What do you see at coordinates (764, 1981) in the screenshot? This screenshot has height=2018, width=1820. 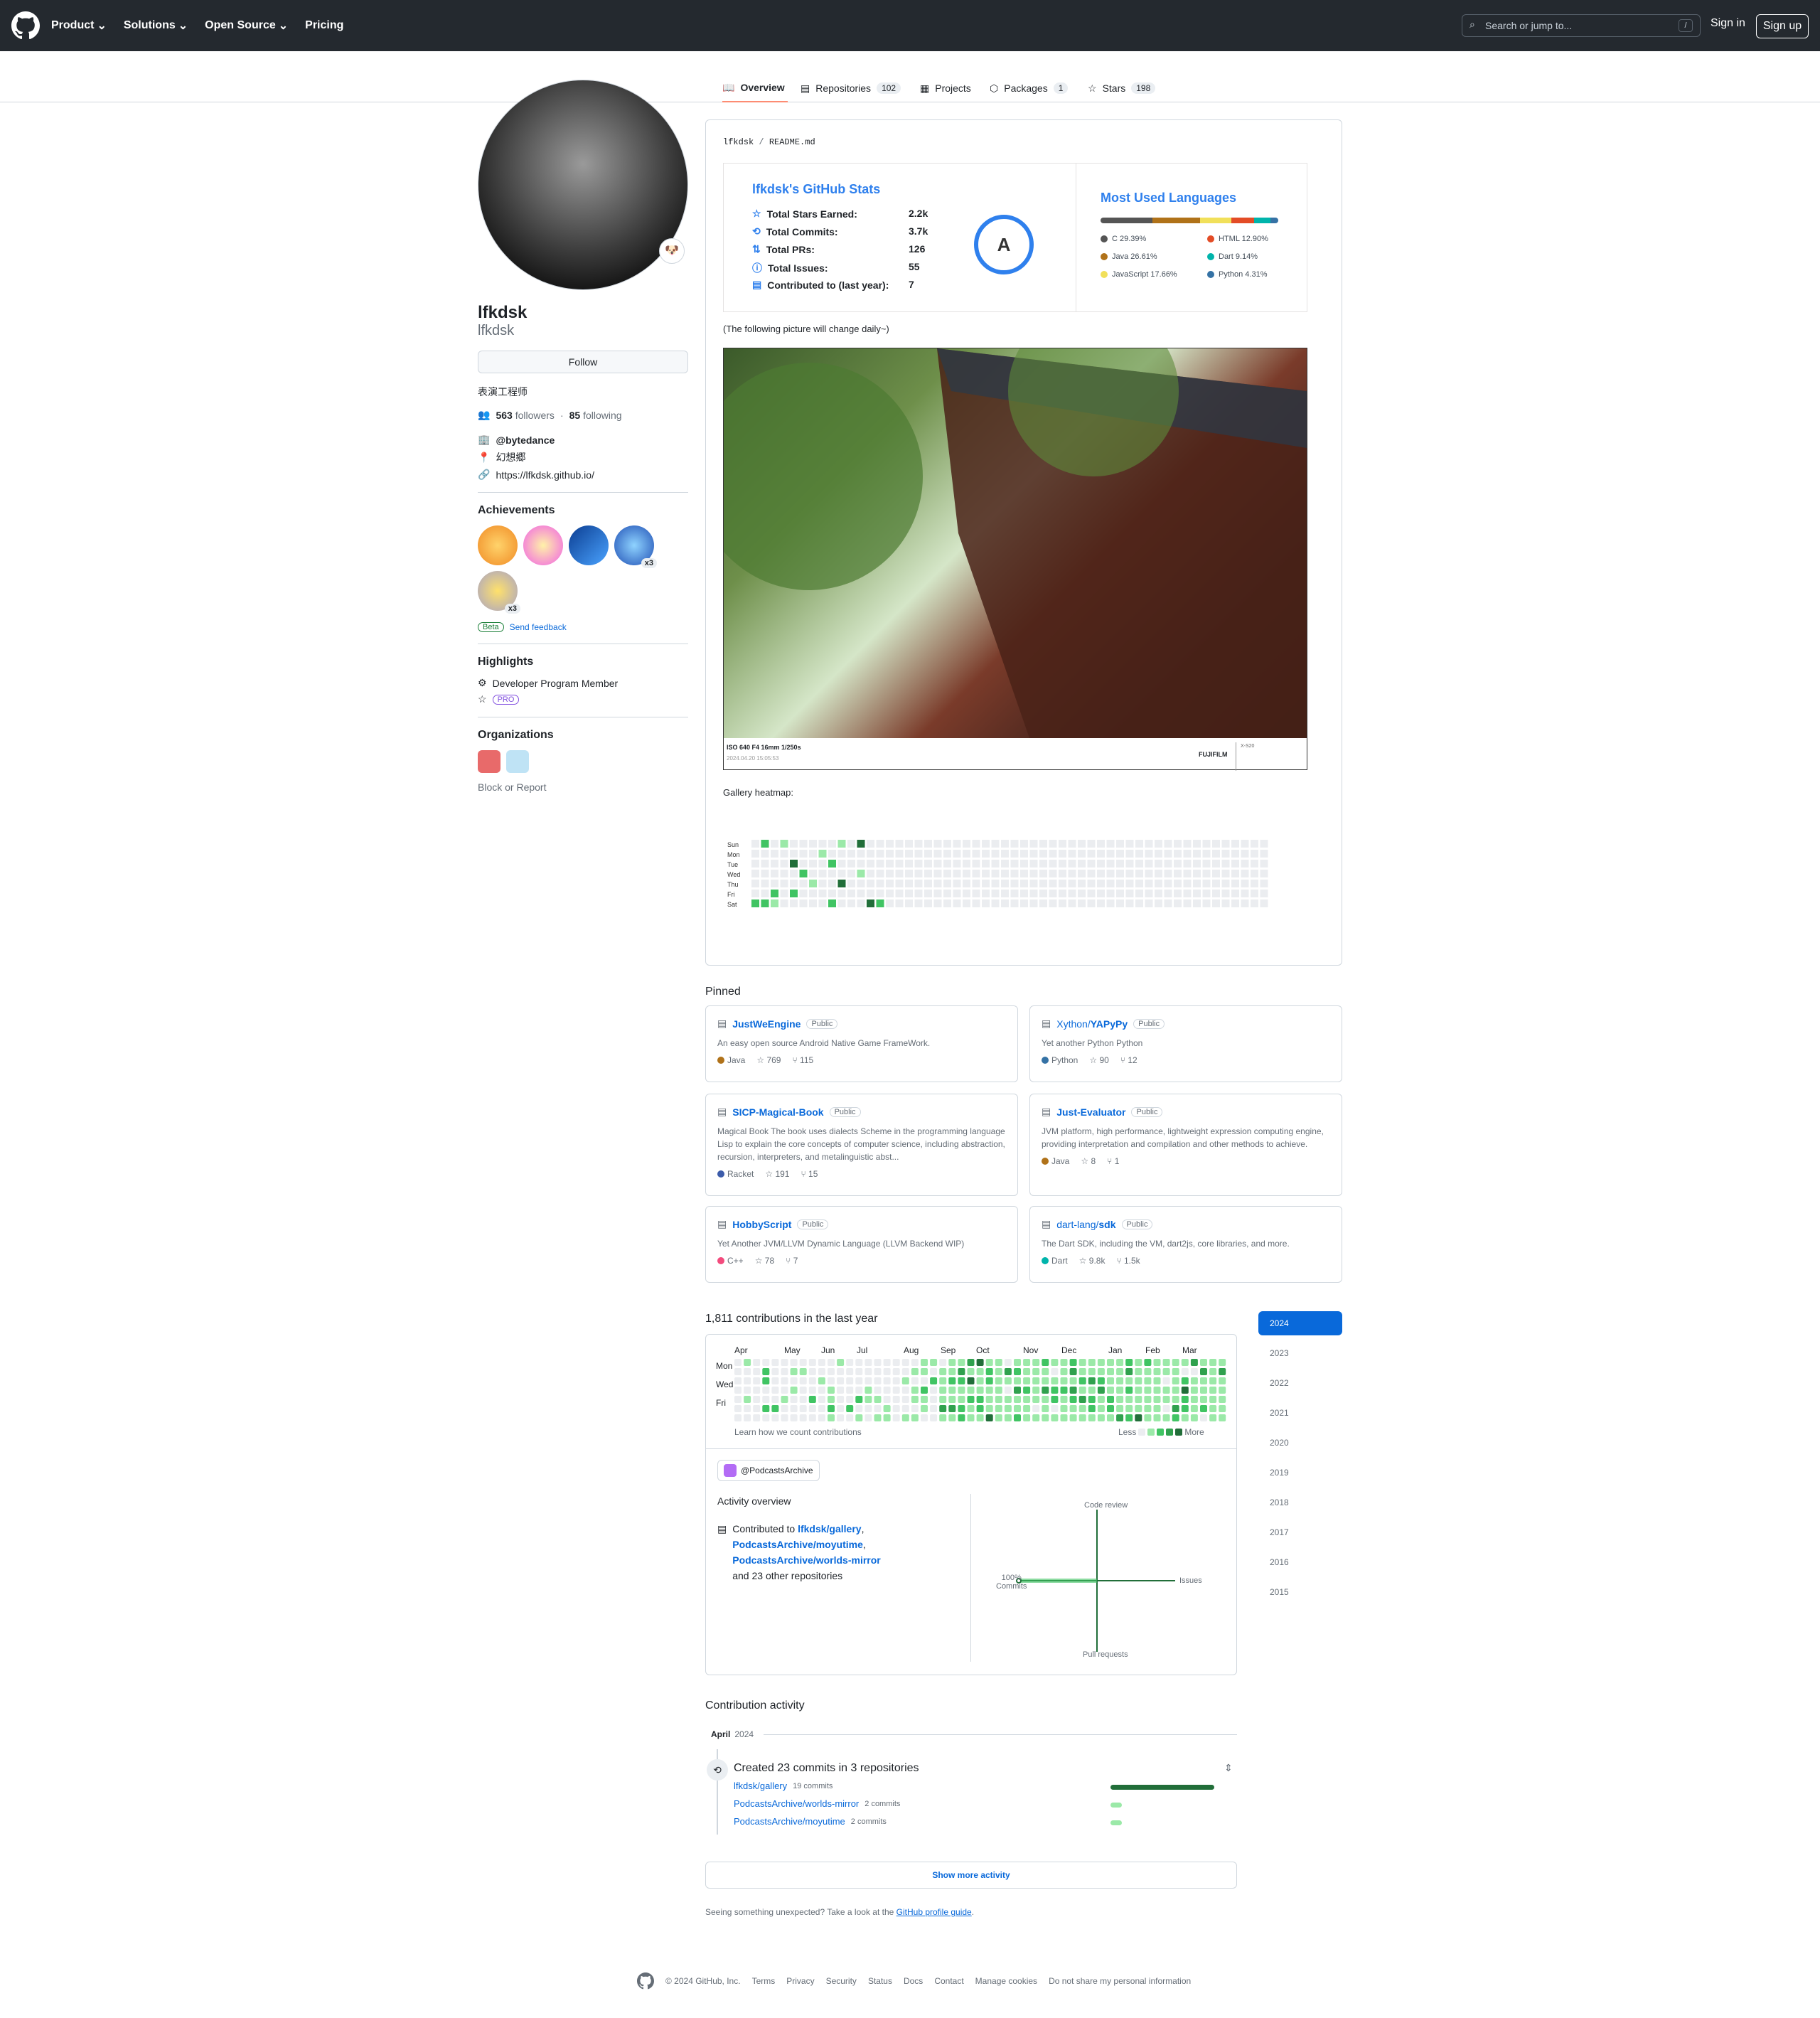 I see `footer-link: Terms` at bounding box center [764, 1981].